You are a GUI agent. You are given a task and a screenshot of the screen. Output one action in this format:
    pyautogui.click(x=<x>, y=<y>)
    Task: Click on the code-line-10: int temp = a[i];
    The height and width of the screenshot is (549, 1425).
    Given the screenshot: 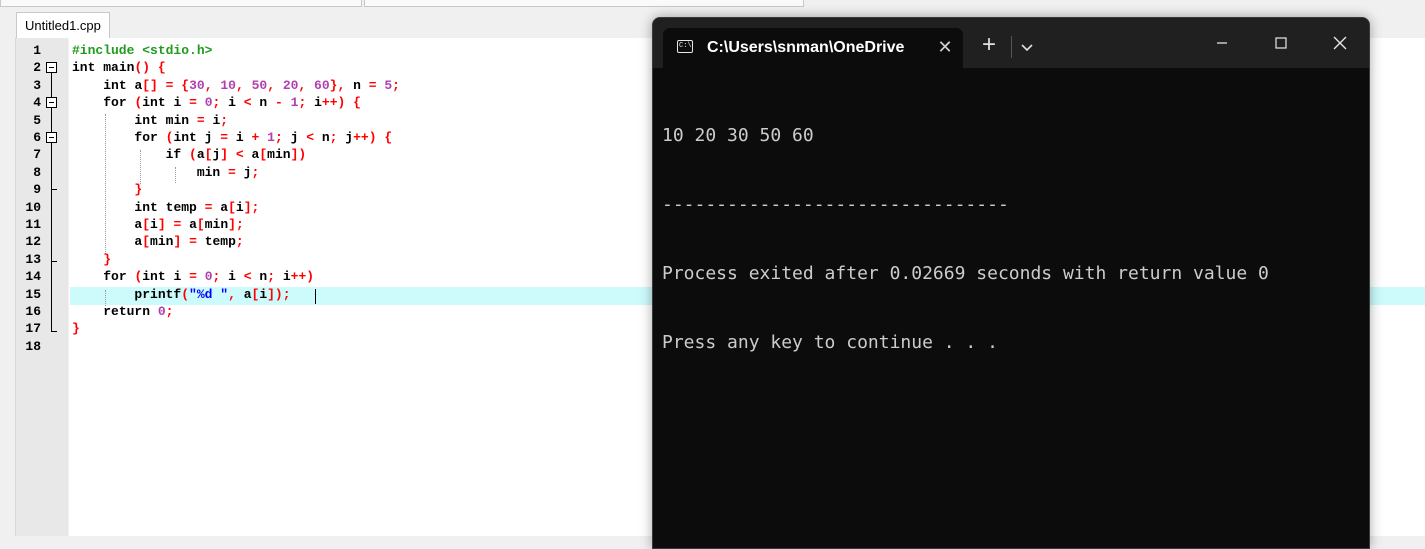 What is the action you would take?
    pyautogui.click(x=197, y=207)
    